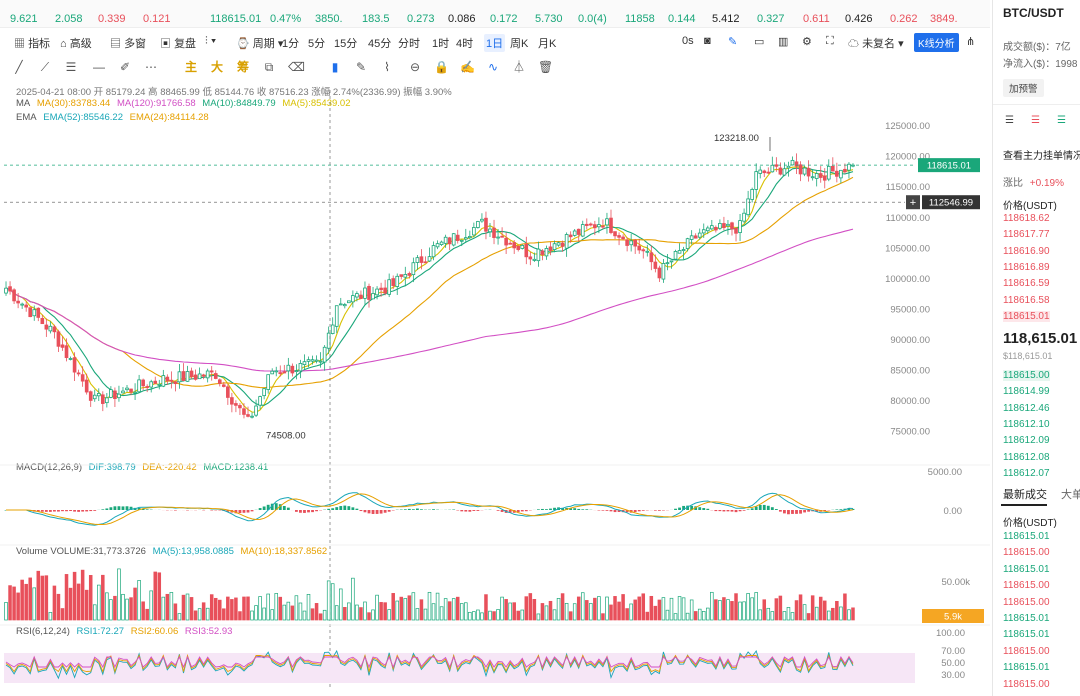  I want to click on period-option: 1分, so click(290, 43).